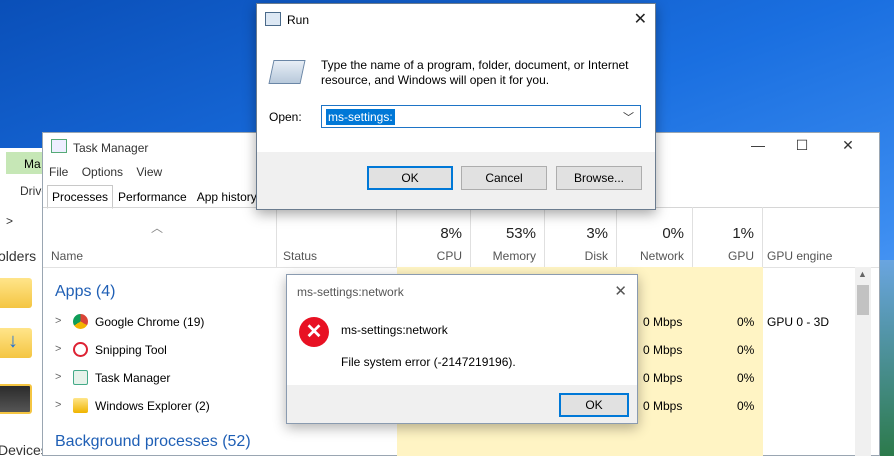 The height and width of the screenshot is (456, 894). Describe the element at coordinates (273, 19) in the screenshot. I see `run-icon` at that location.